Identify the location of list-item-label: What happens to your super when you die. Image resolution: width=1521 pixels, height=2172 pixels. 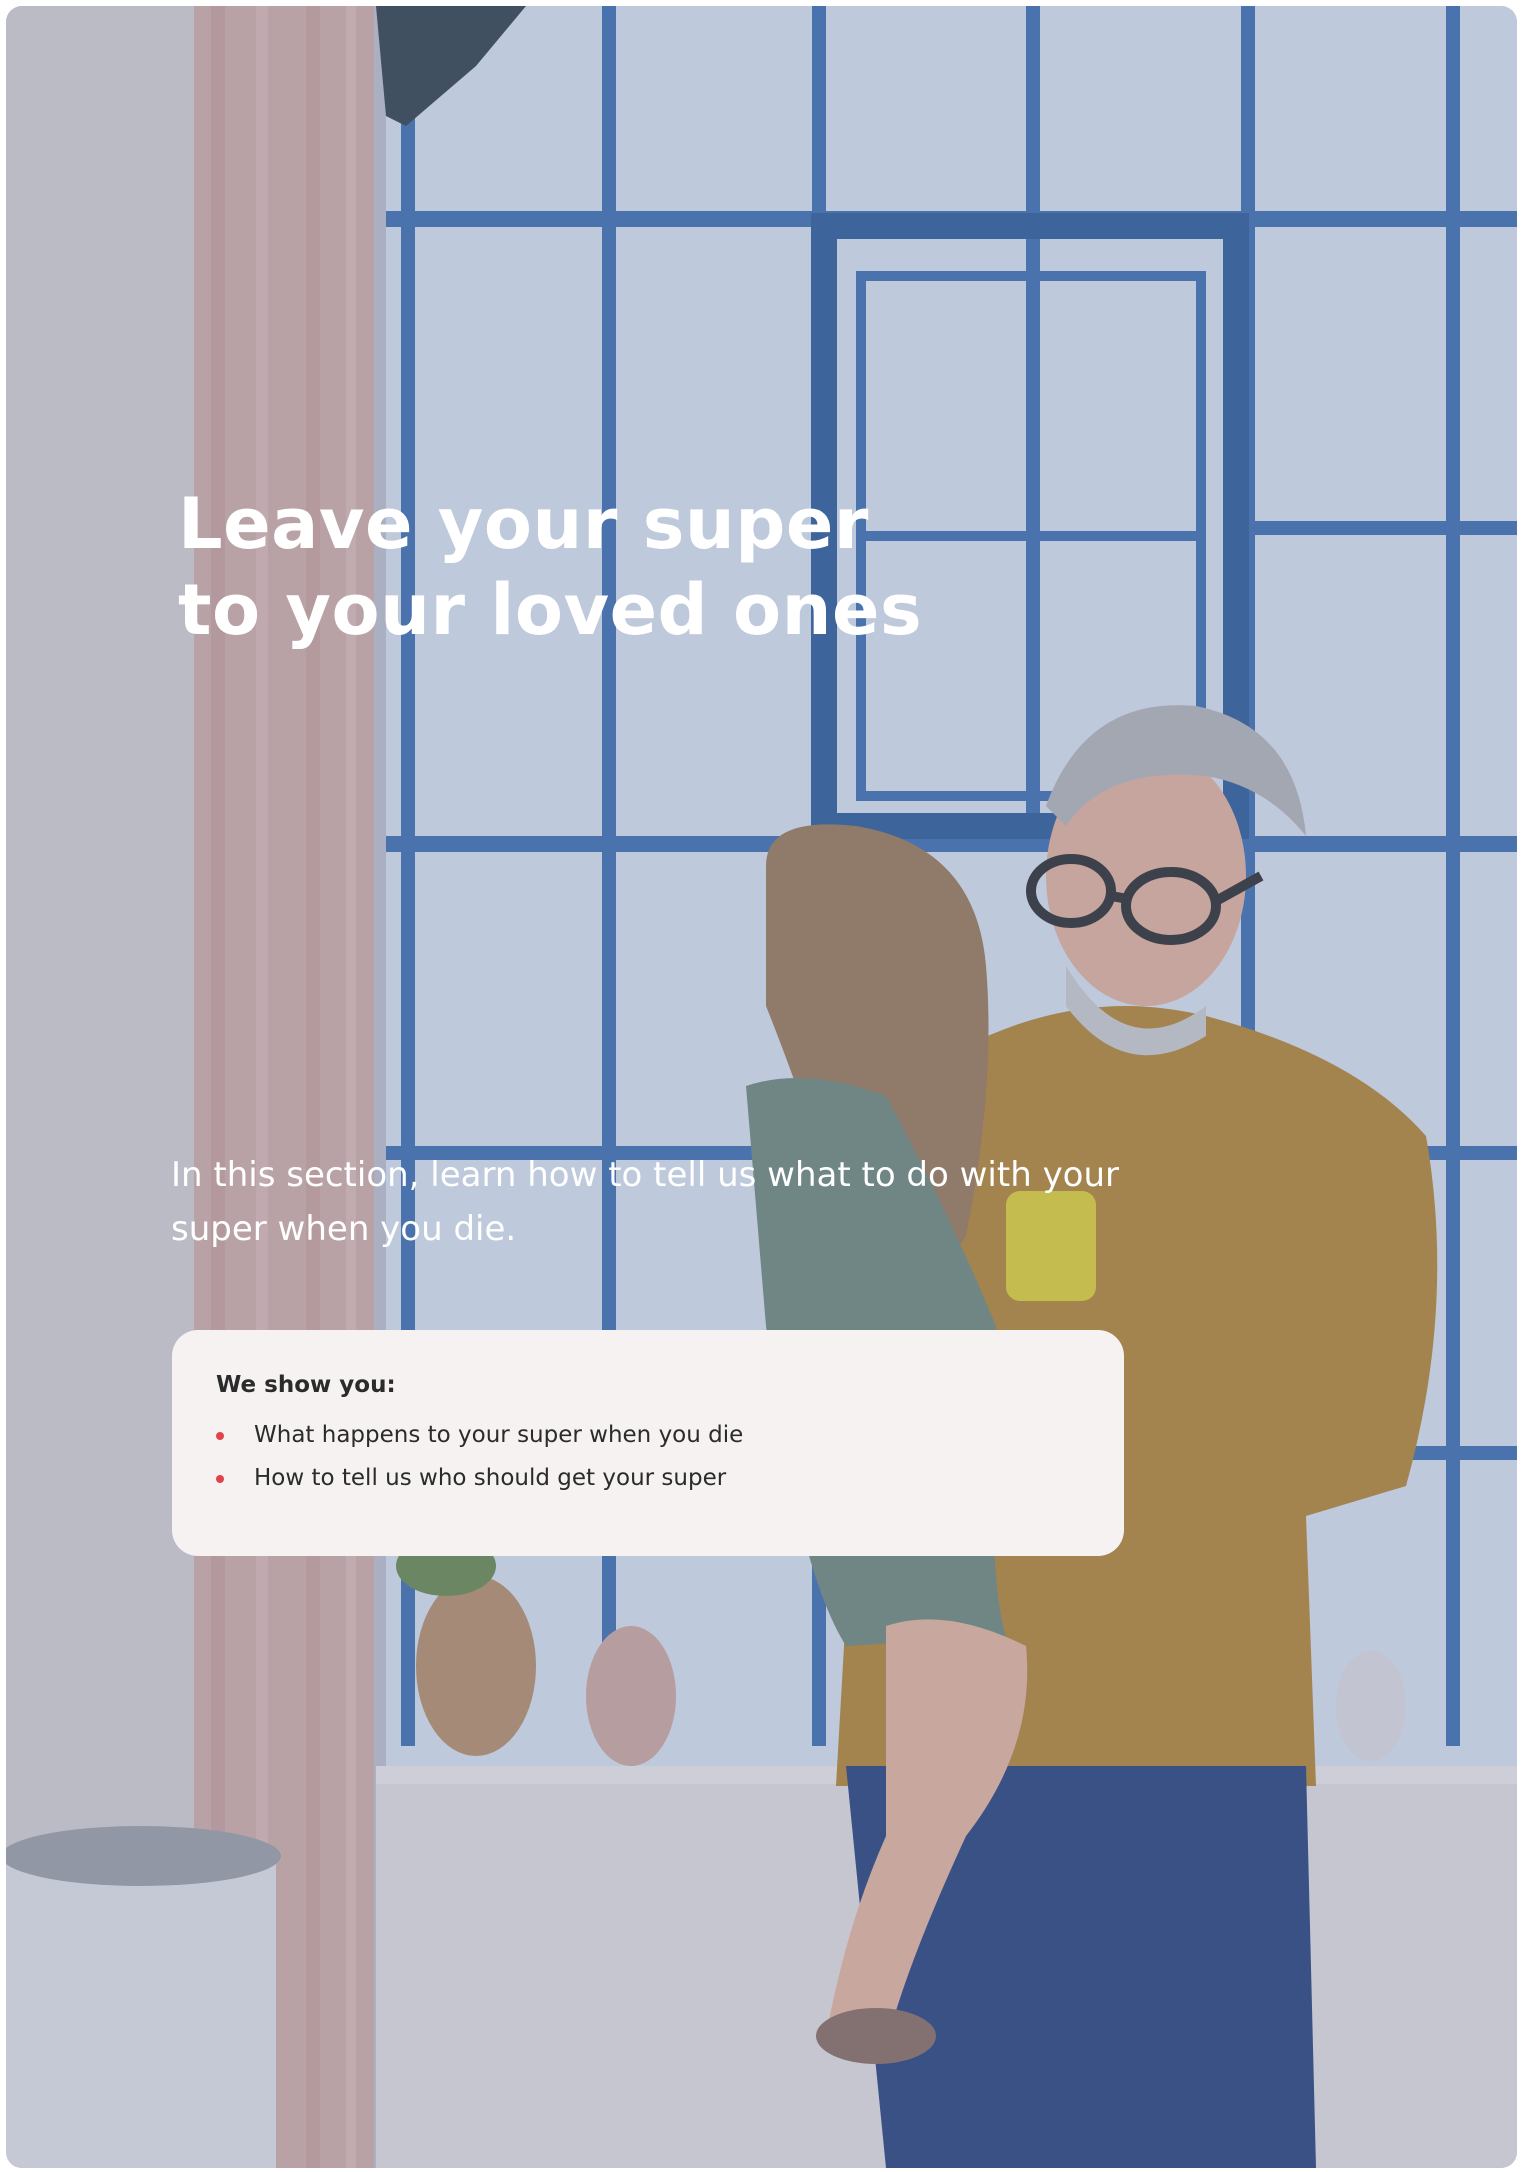
(499, 1435).